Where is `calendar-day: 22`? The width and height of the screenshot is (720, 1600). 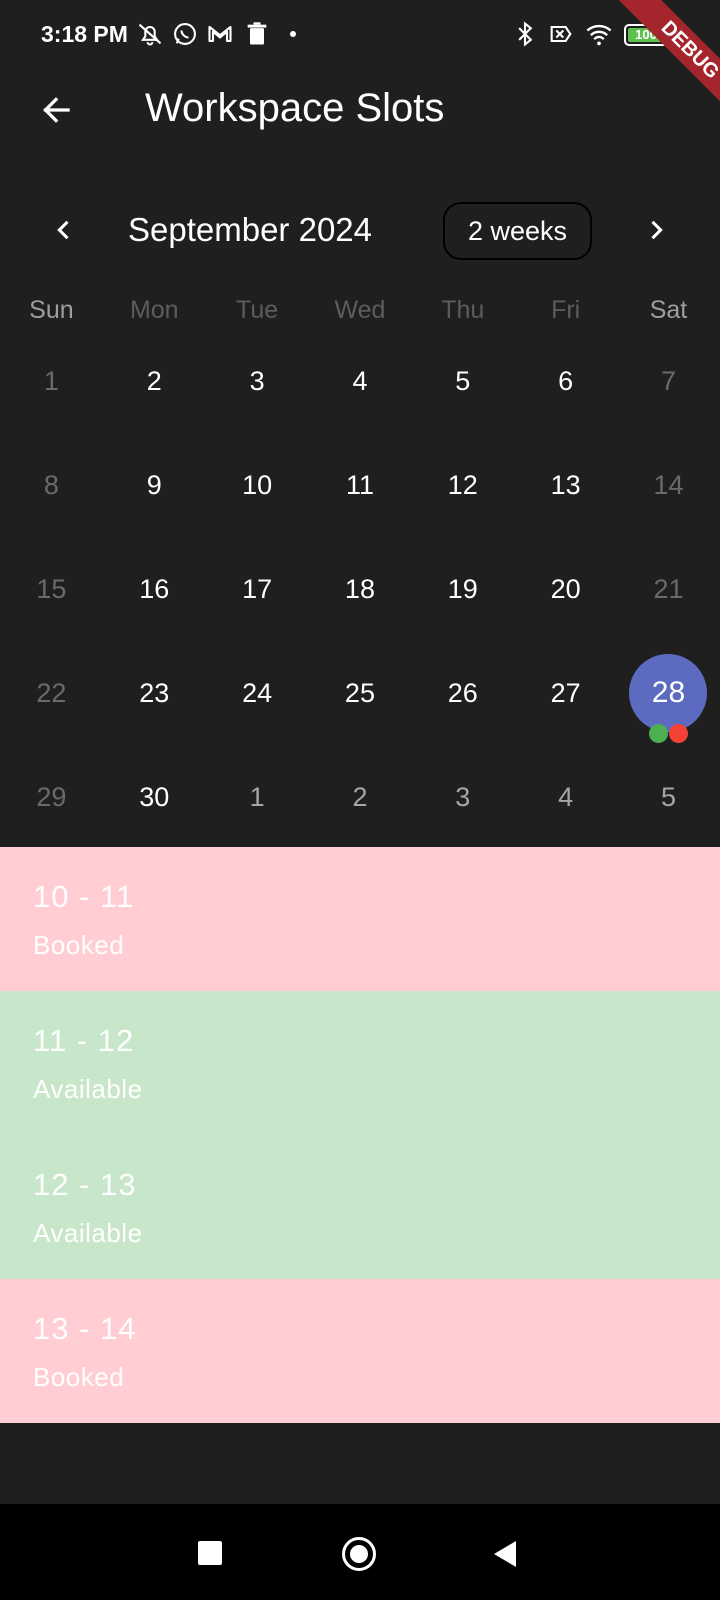 calendar-day: 22 is located at coordinates (51, 693).